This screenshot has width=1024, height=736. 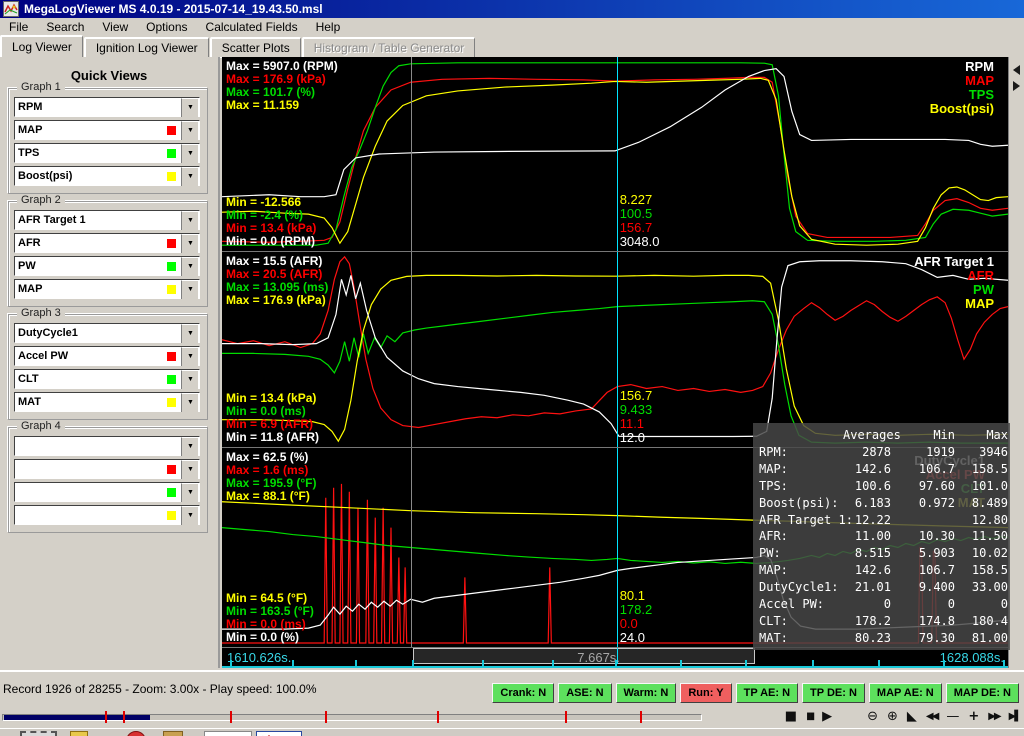 I want to click on menu-options: Options, so click(x=166, y=27).